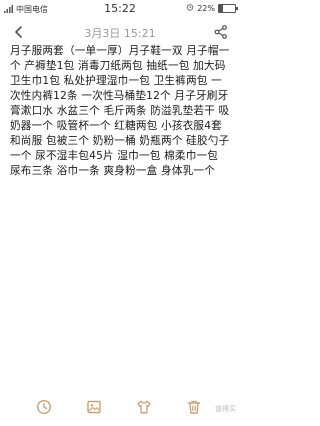 The height and width of the screenshot is (426, 320). What do you see at coordinates (206, 8) in the screenshot?
I see `battery-percent: 22%` at bounding box center [206, 8].